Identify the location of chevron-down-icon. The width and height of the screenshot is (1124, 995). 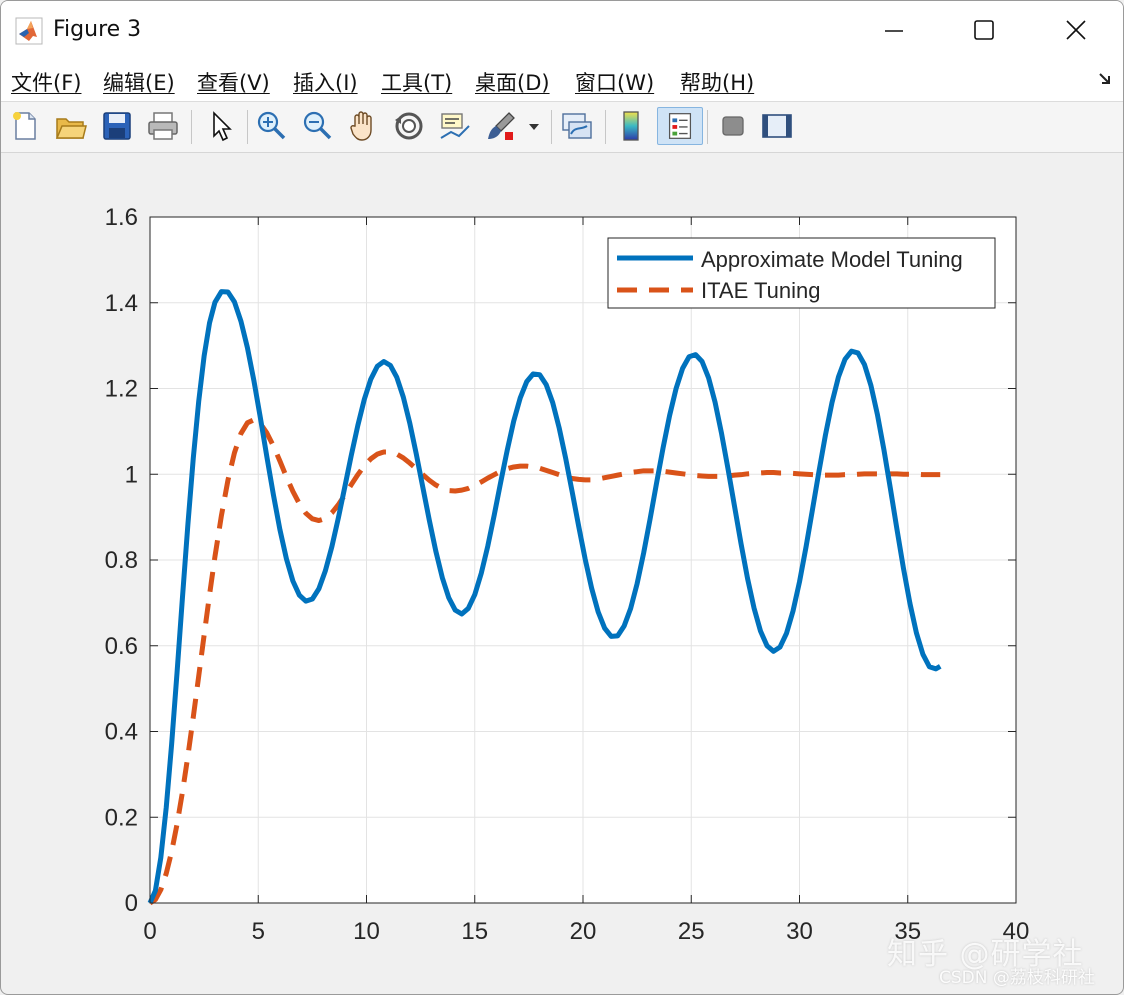
(534, 126).